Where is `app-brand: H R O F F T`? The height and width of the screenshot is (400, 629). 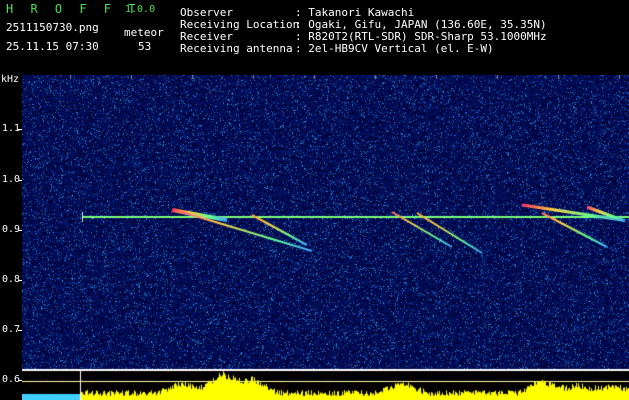
app-brand: H R O F F T is located at coordinates (73, 9).